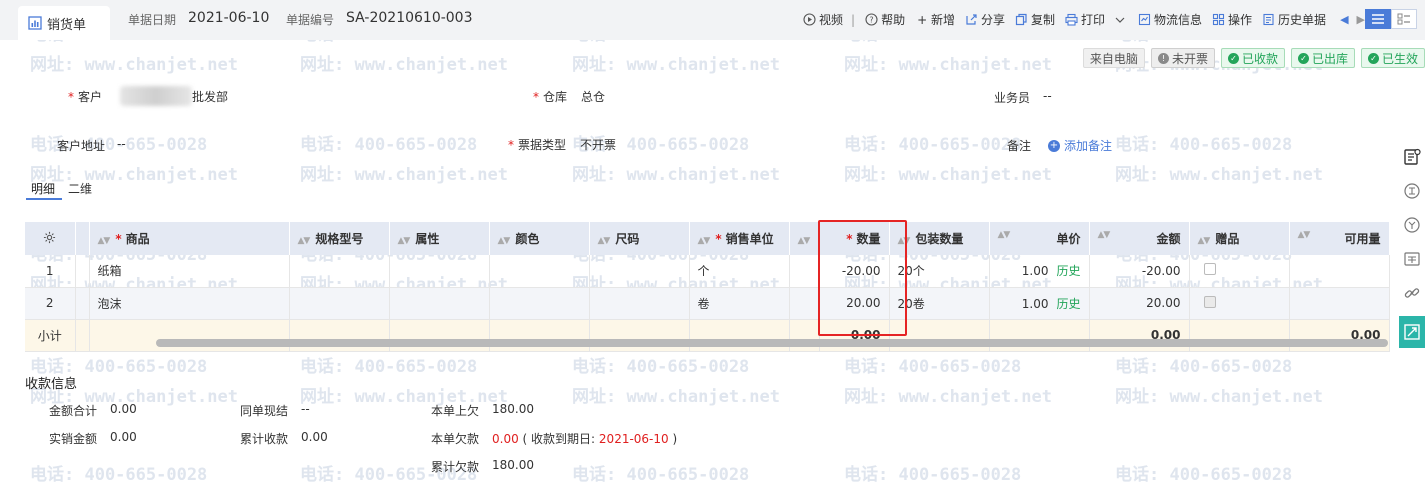 The image size is (1425, 484). I want to click on salesman-value: --, so click(1047, 96).